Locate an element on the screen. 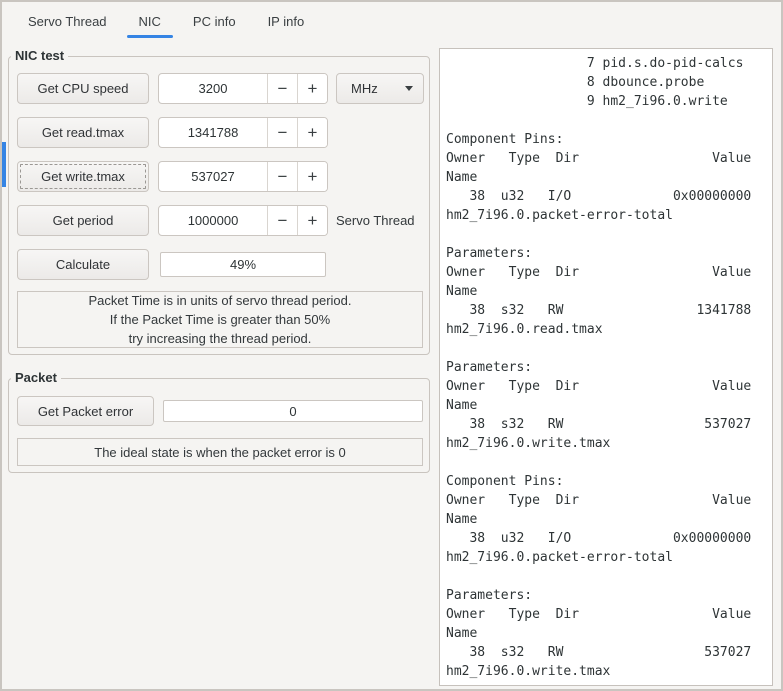 The width and height of the screenshot is (783, 691). tab-pc-info: PC info is located at coordinates (214, 21).